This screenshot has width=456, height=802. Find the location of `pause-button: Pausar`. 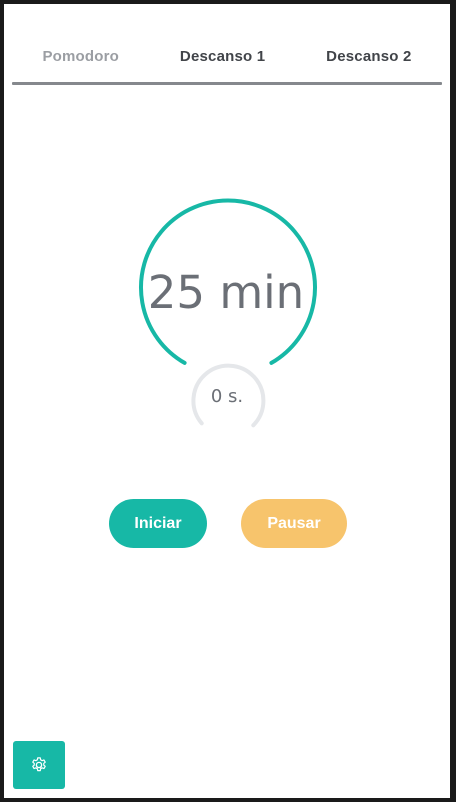

pause-button: Pausar is located at coordinates (294, 523).